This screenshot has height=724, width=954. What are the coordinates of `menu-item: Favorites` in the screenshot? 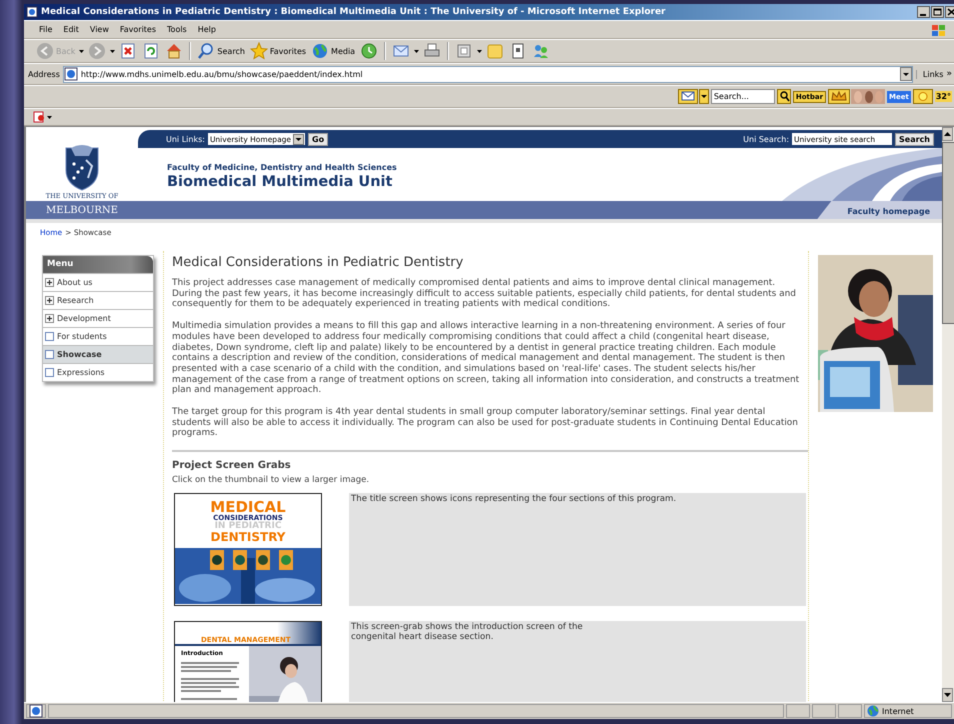 It's located at (138, 29).